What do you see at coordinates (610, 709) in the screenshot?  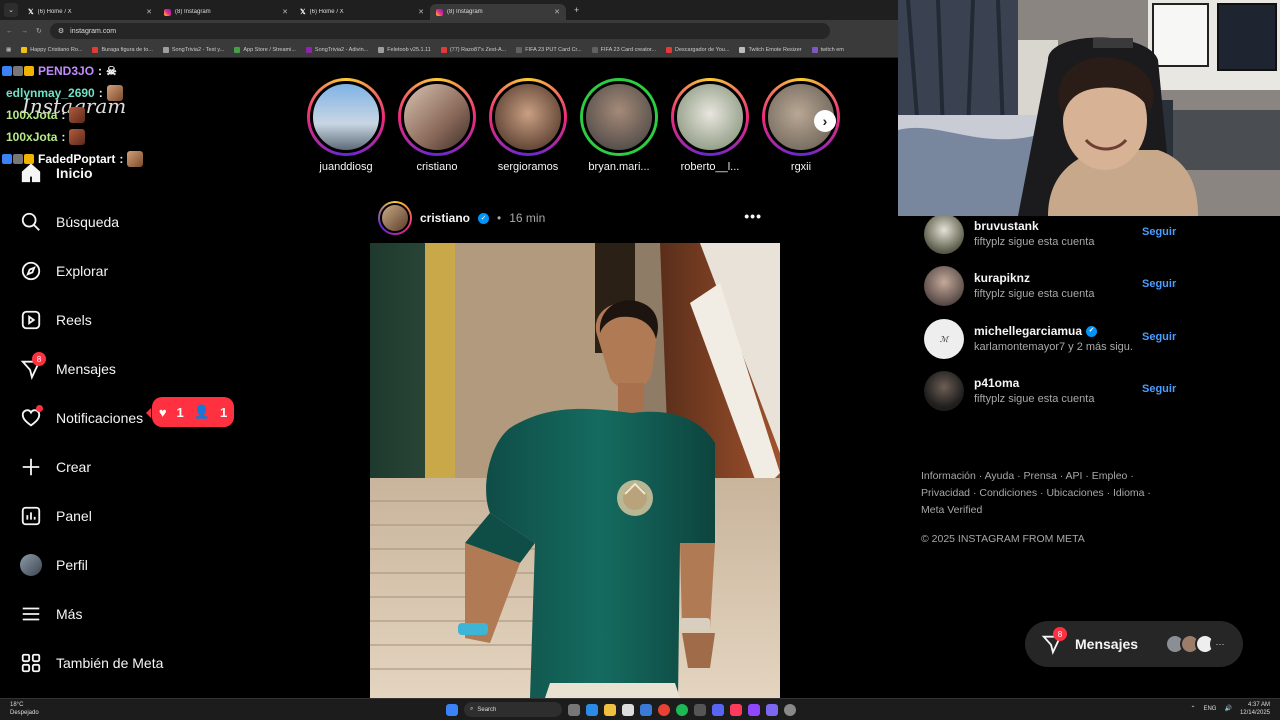 I see `file-explorer-icon` at bounding box center [610, 709].